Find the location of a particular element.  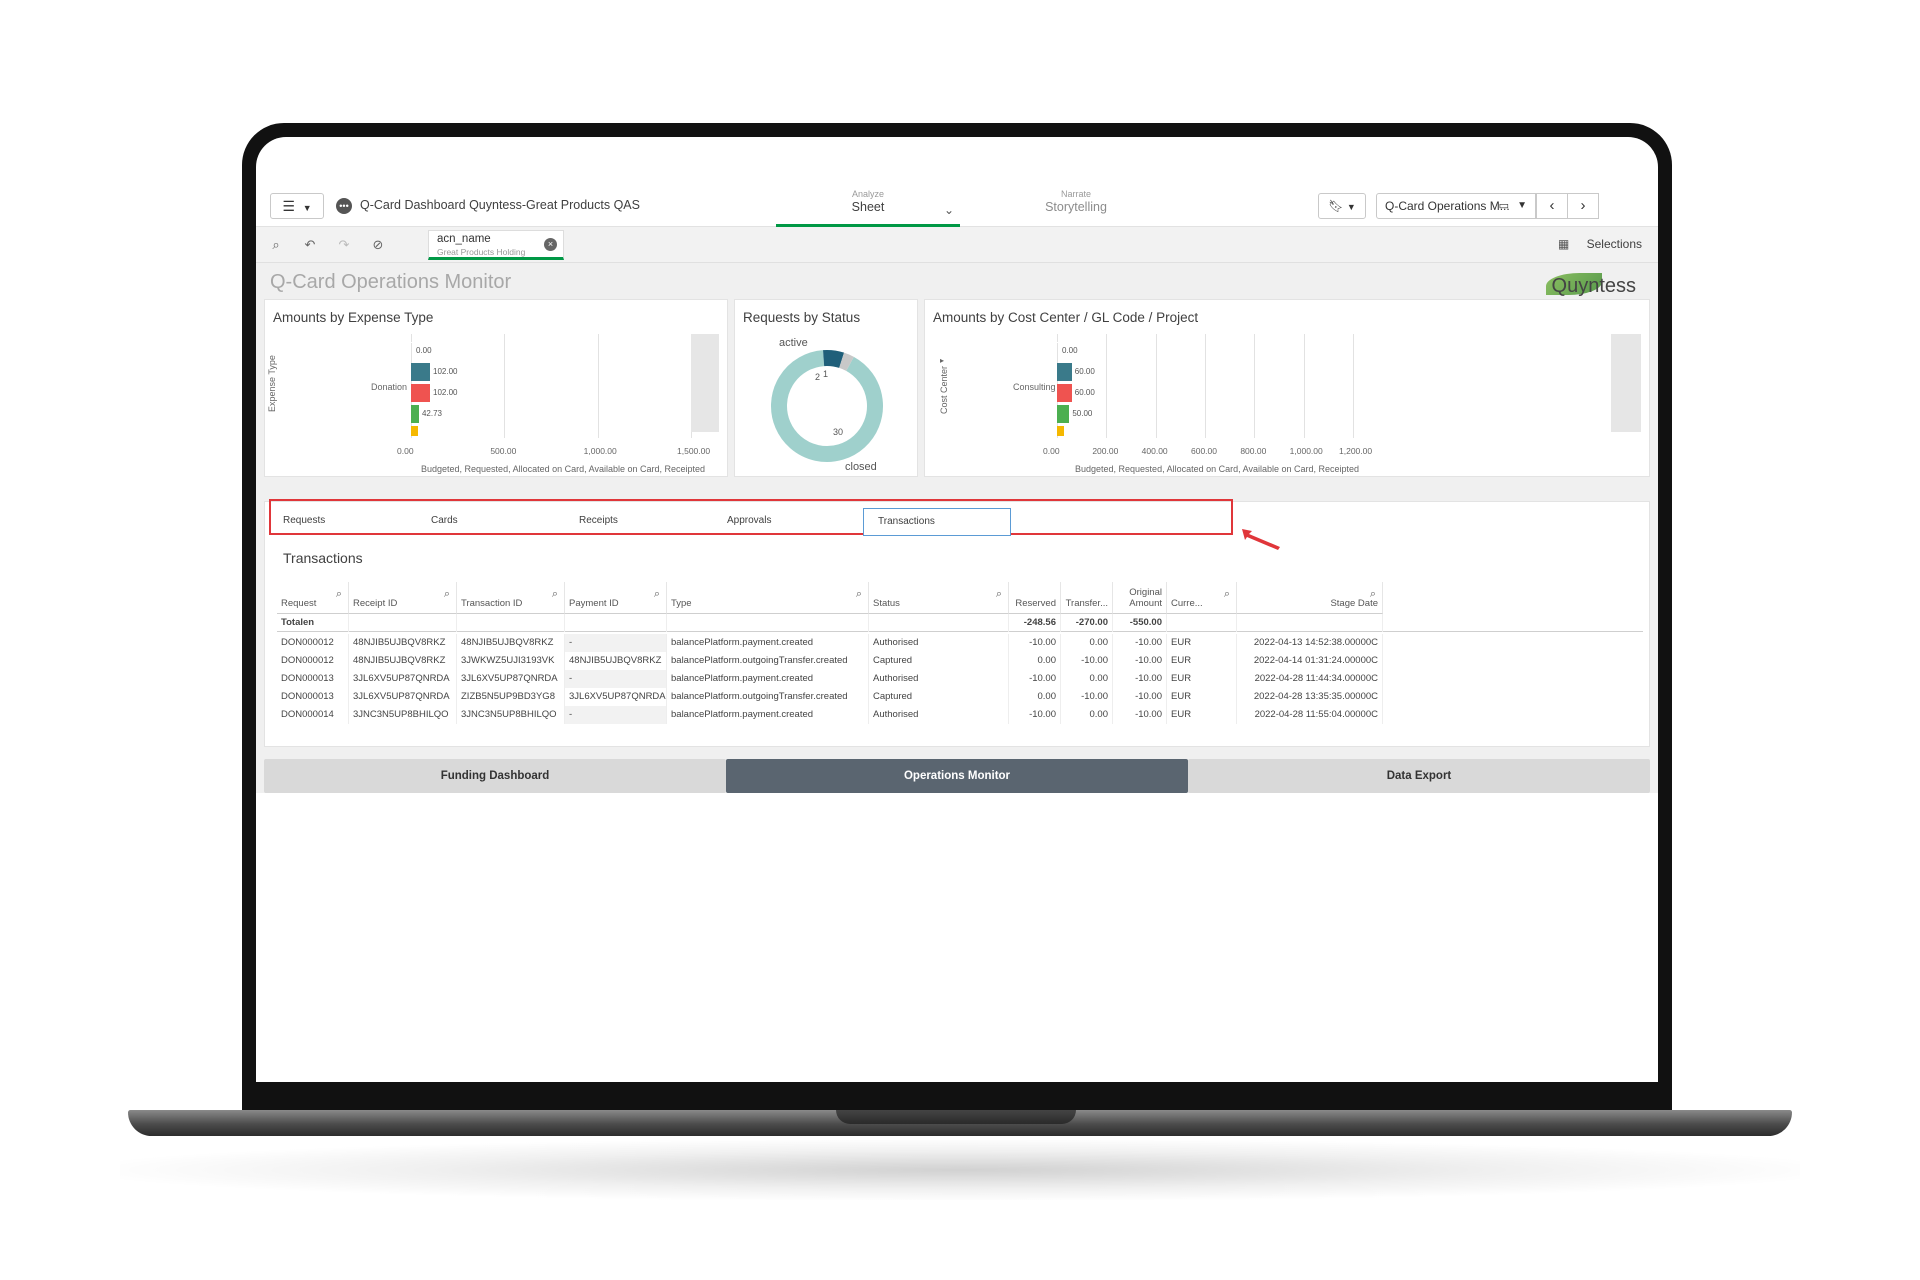

storytelling-label: Storytelling is located at coordinates (1076, 207).